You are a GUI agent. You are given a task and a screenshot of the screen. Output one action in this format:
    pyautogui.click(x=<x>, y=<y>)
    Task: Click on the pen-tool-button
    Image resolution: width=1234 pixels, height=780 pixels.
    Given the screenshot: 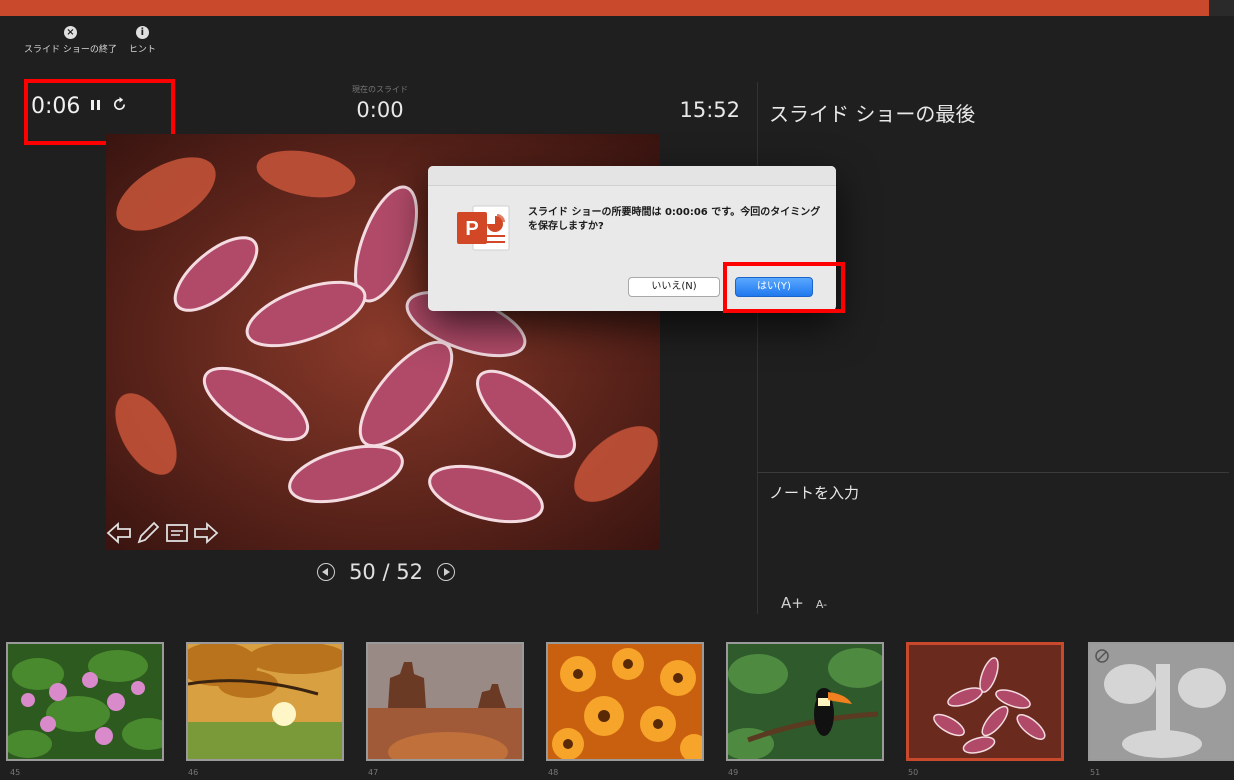 What is the action you would take?
    pyautogui.click(x=148, y=533)
    